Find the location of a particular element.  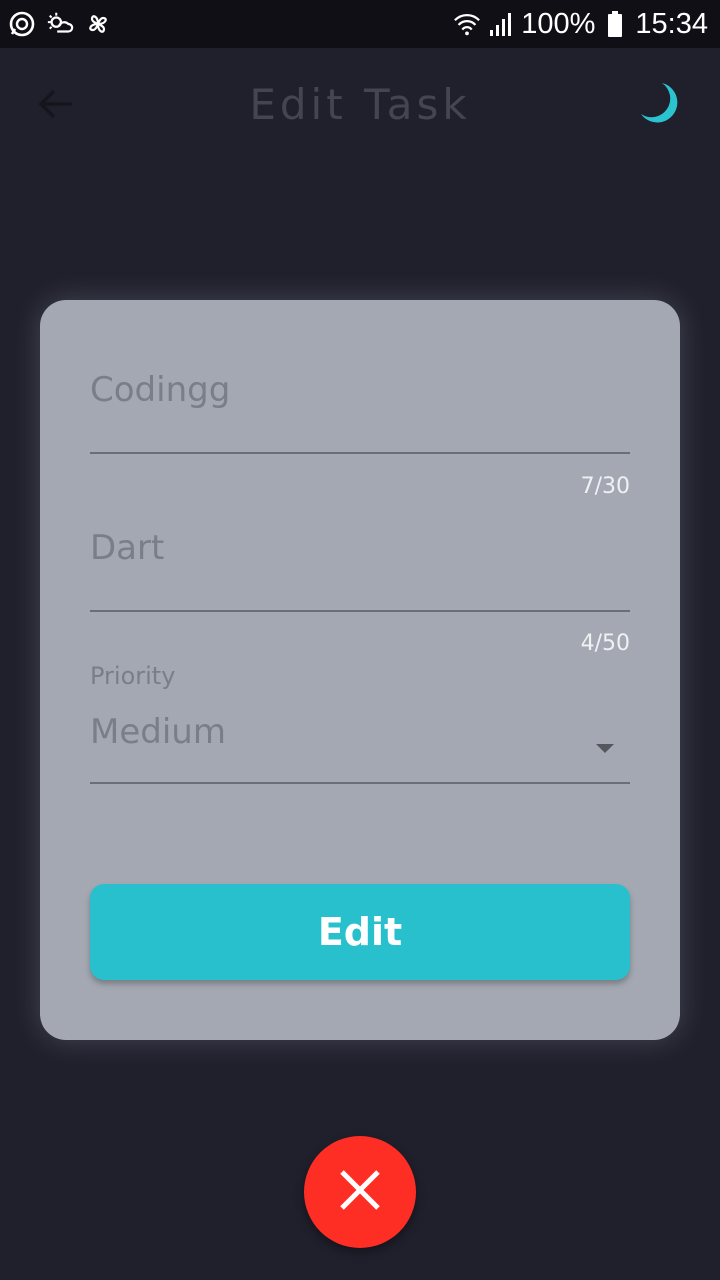

weather-icon is located at coordinates (60, 24).